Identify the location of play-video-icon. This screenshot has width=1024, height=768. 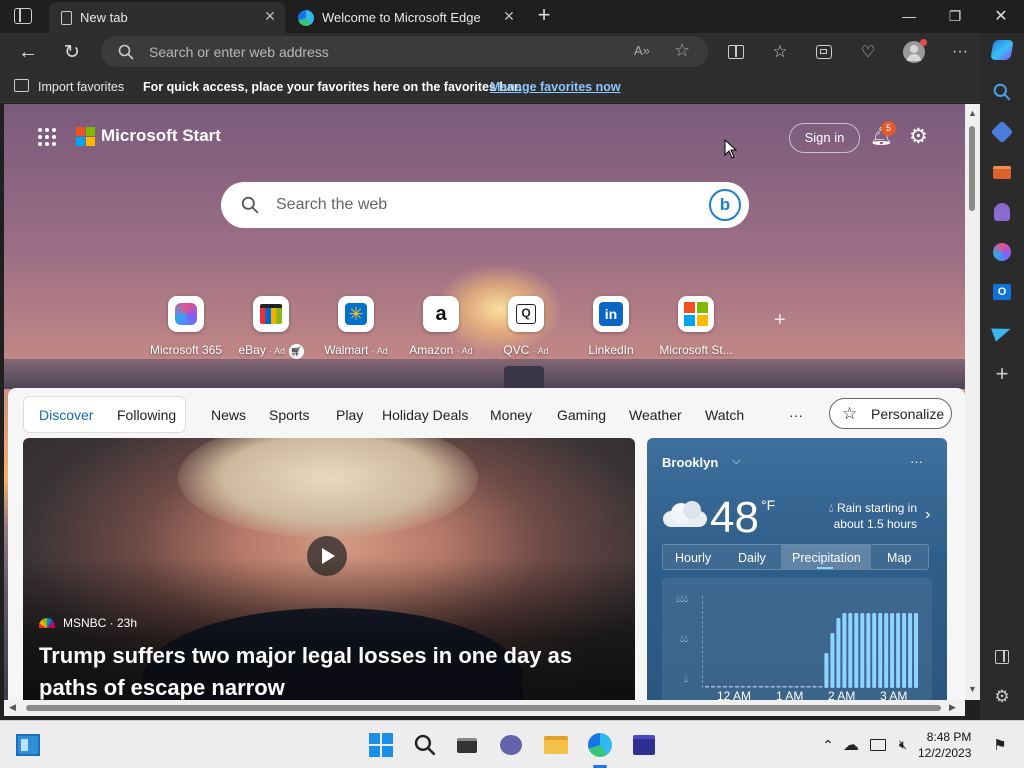
(327, 556).